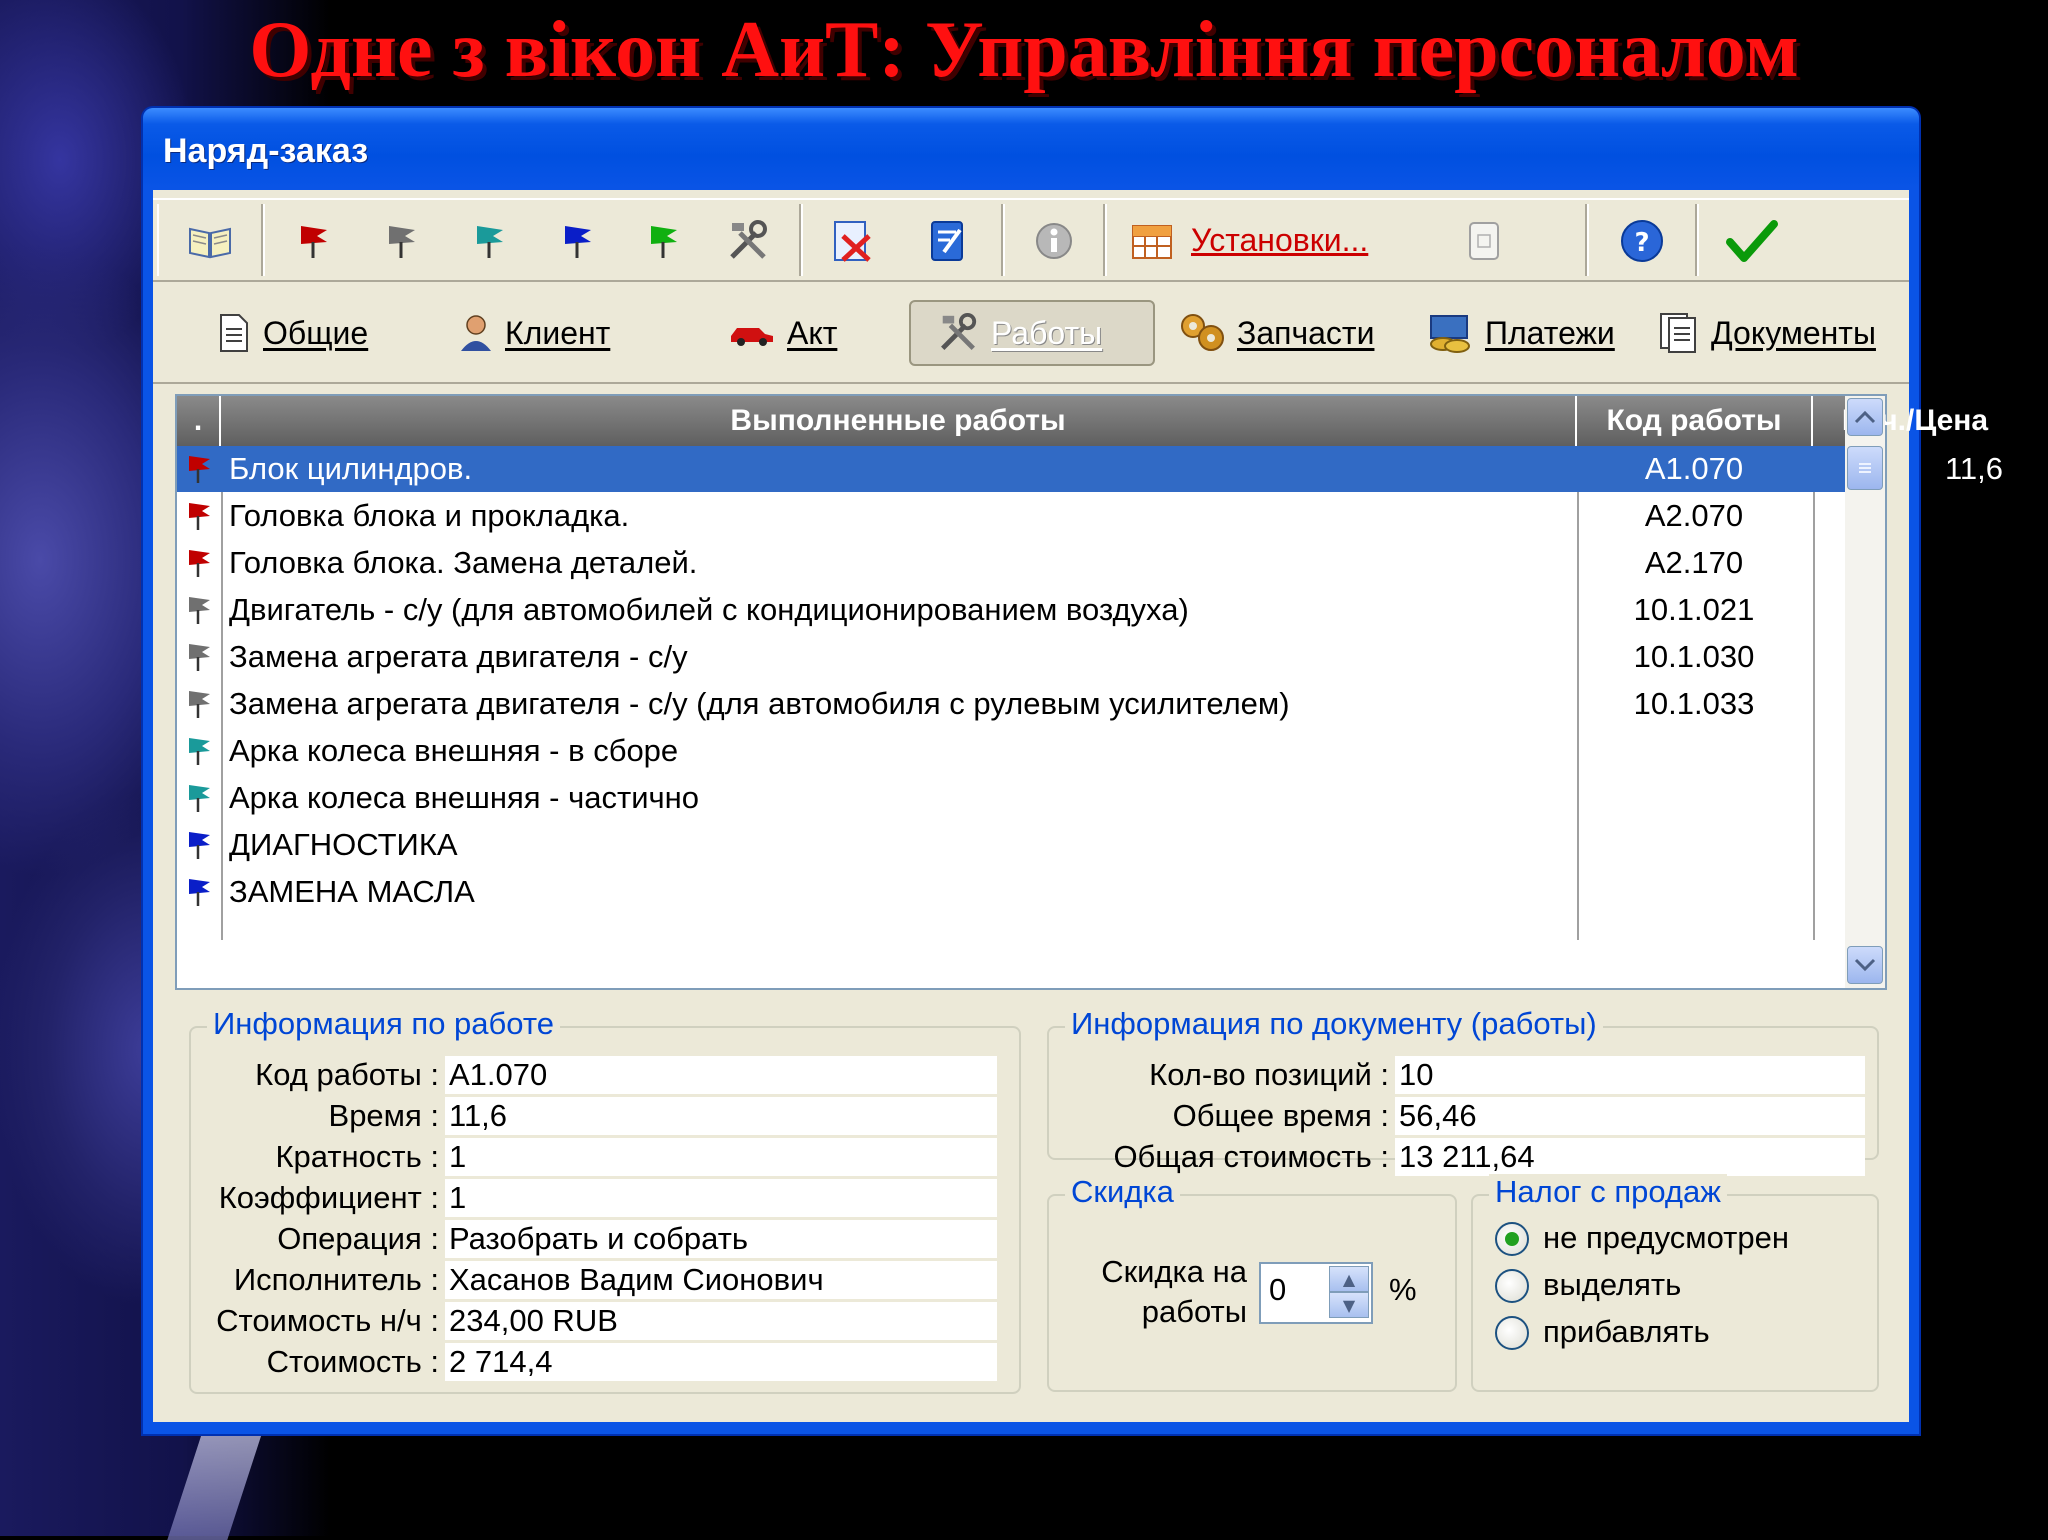 Image resolution: width=2048 pixels, height=1540 pixels. I want to click on toolbar-group-help: ?, so click(1642, 240).